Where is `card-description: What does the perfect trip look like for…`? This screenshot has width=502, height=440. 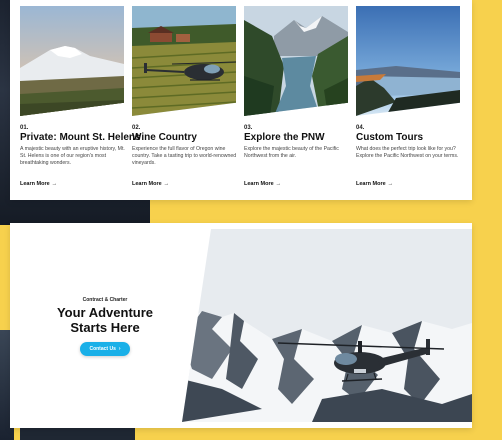
card-description: What does the perfect trip look like for… is located at coordinates (407, 152).